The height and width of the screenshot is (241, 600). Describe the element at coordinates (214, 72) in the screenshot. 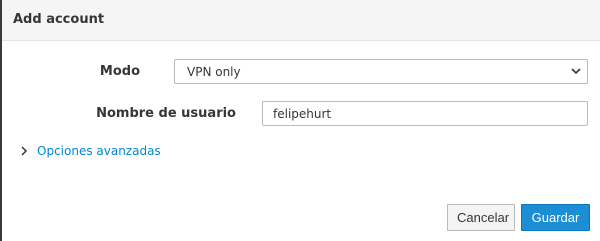

I see `mode-select-value: VPN only` at that location.